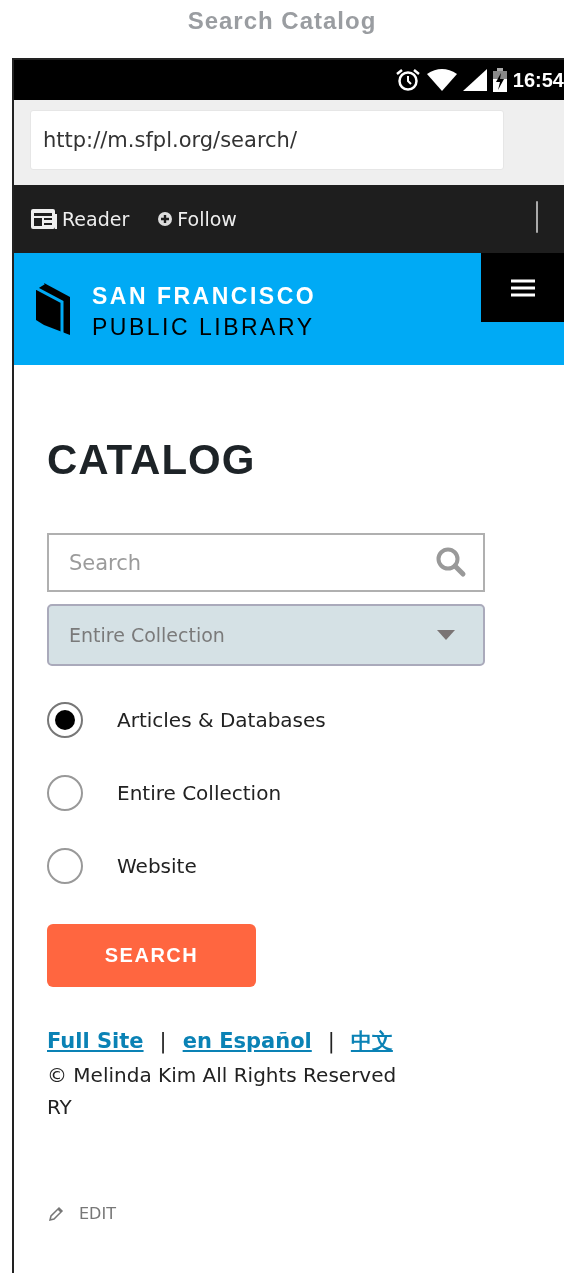 Image resolution: width=564 pixels, height=1273 pixels. Describe the element at coordinates (56, 1213) in the screenshot. I see `pencil-icon` at that location.